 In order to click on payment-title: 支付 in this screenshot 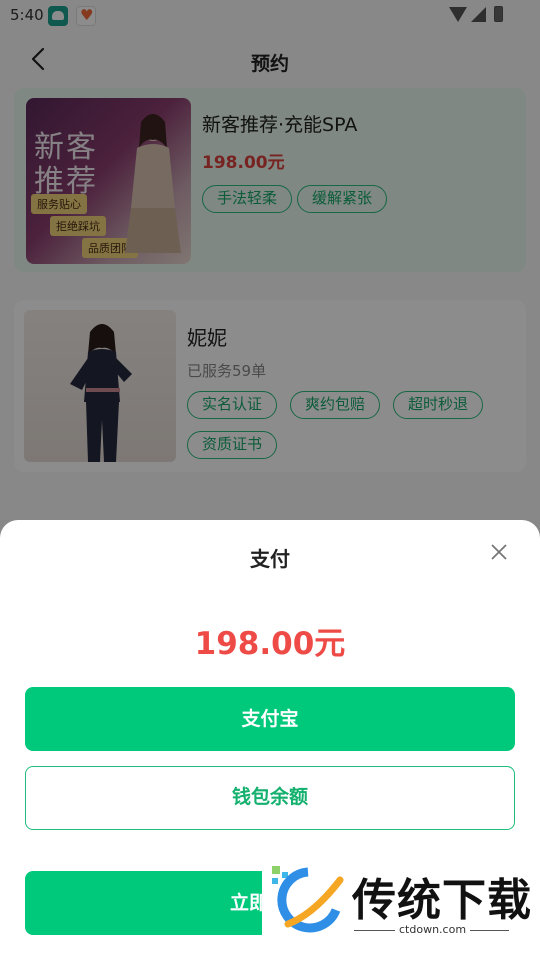, I will do `click(270, 559)`.